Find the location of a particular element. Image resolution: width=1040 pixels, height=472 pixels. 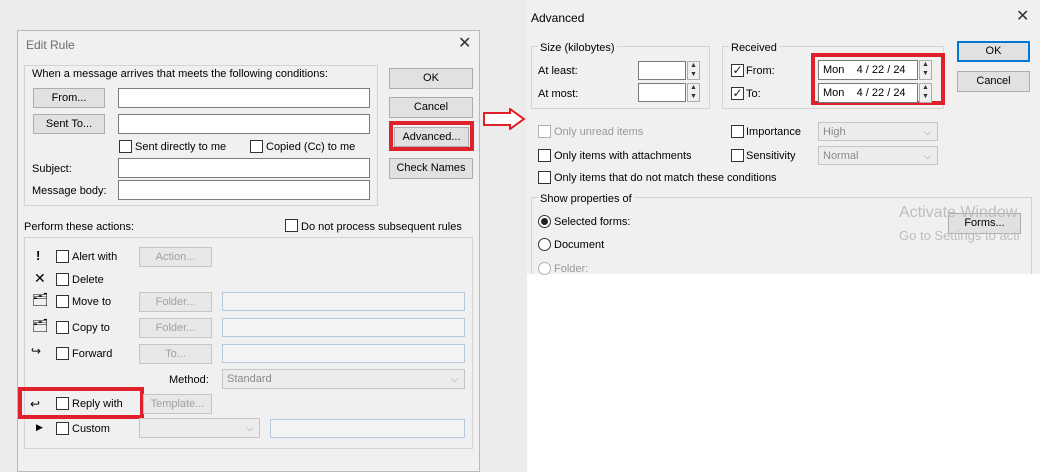

reply-with-checkbox is located at coordinates (62, 403).